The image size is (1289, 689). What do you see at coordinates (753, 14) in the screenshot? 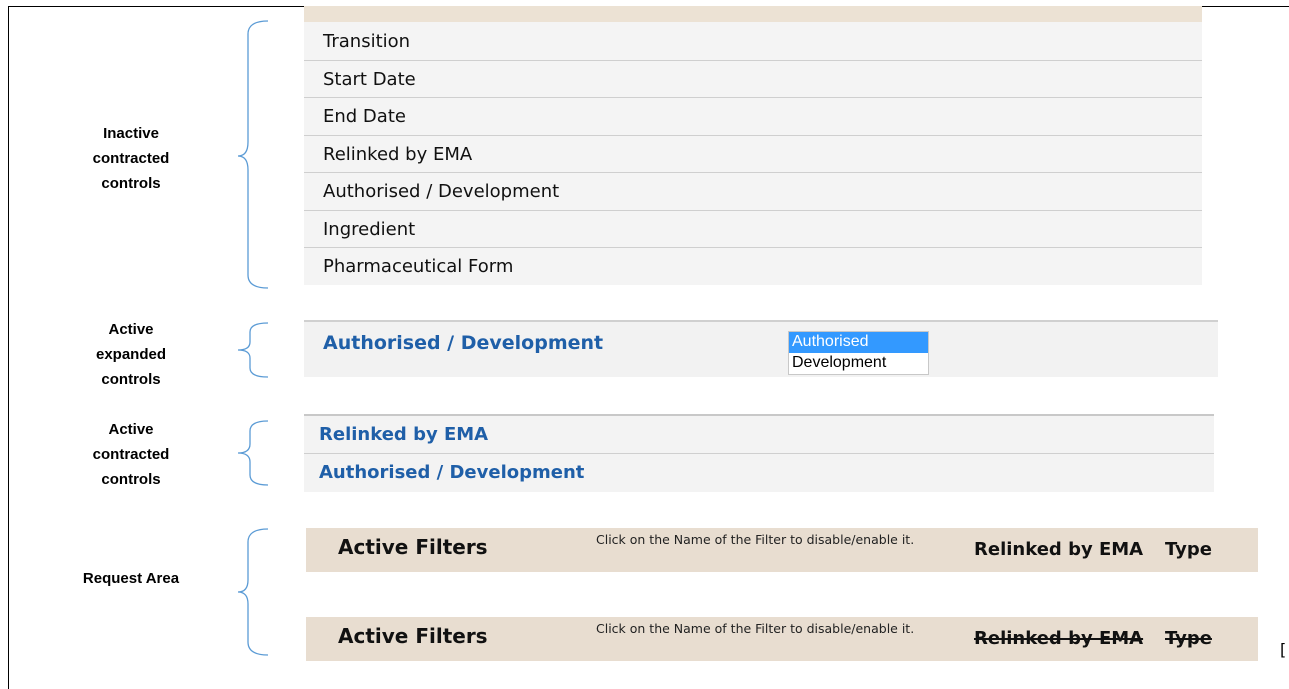
I see `panel-header-strip` at bounding box center [753, 14].